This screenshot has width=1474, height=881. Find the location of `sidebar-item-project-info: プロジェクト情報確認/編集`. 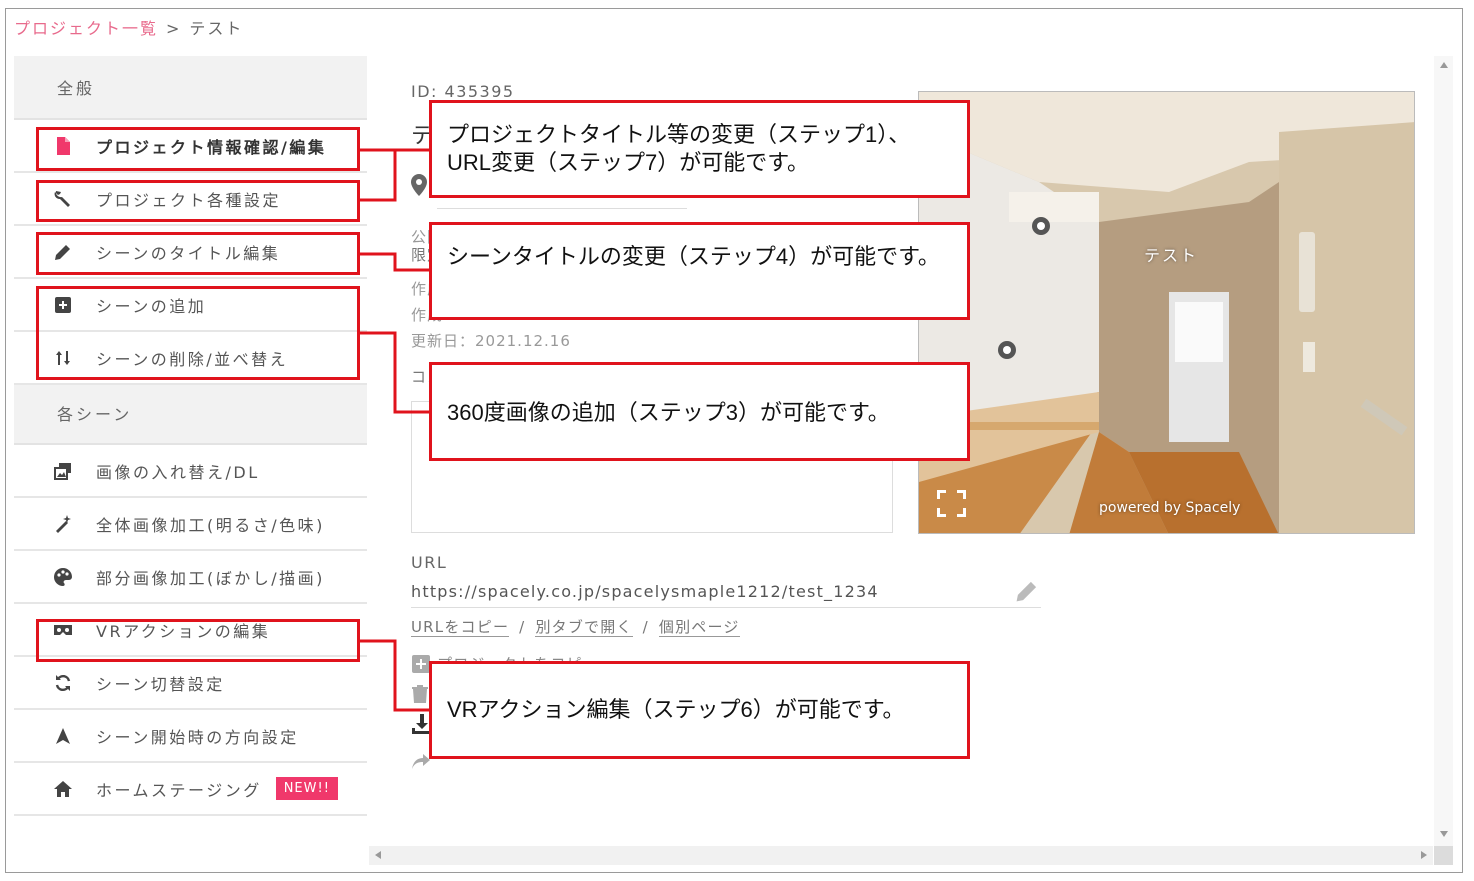

sidebar-item-project-info: プロジェクト情報確認/編集 is located at coordinates (190, 146).